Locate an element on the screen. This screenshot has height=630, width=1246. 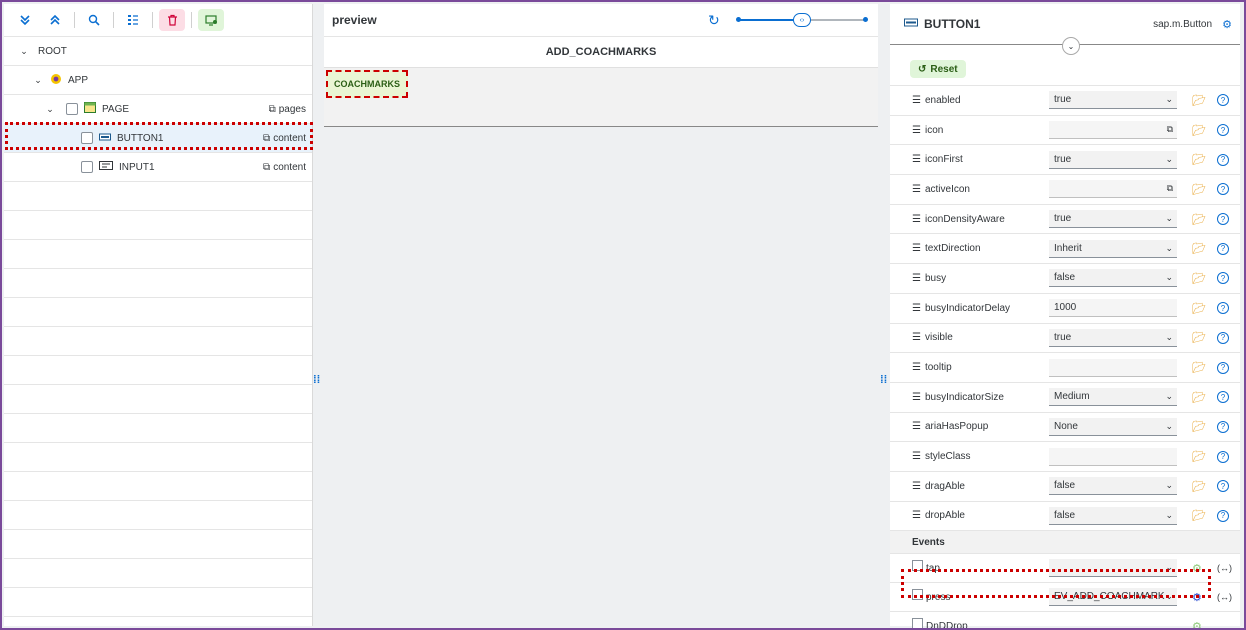
event-handler-select: EV_ADD_COACHMARK ⌄ is located at coordinates (1113, 597).